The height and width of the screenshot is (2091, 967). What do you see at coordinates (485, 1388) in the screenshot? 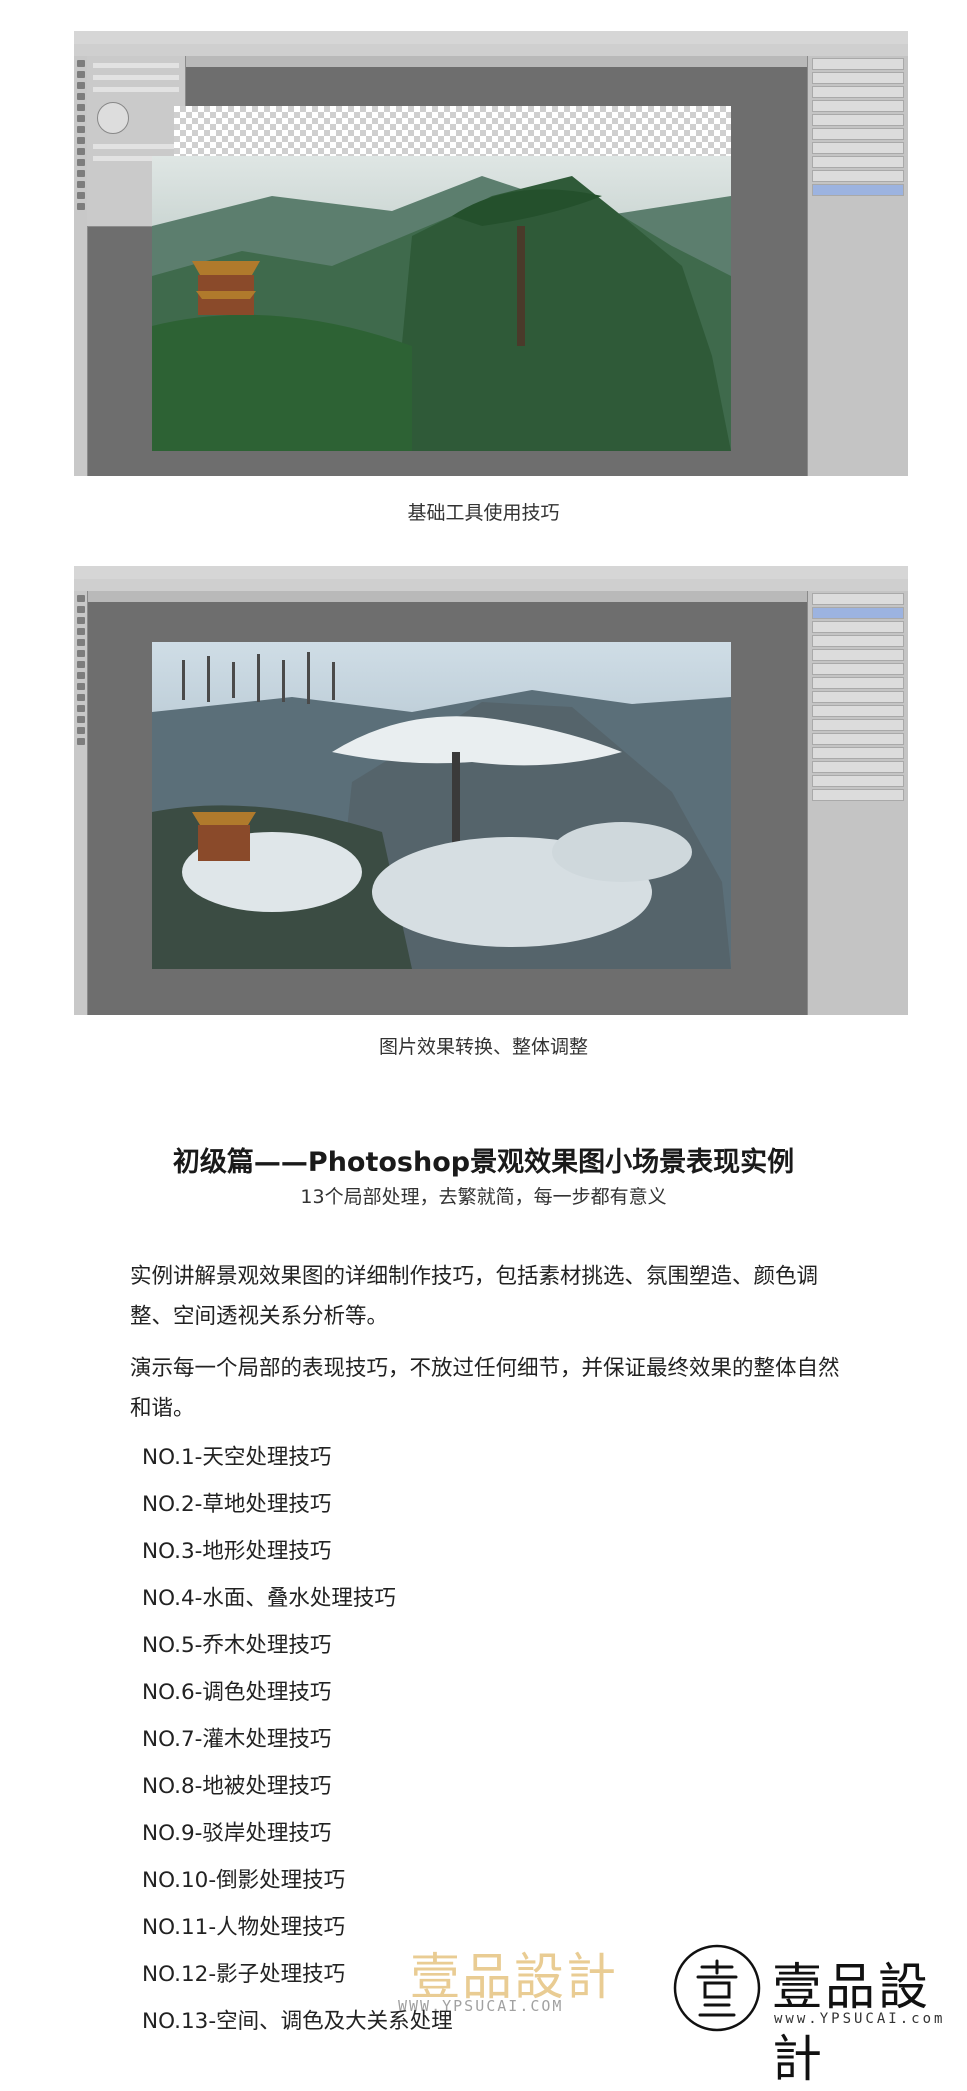
I see `intro-paragraph: 演示每一个局部的表现技巧，不放过任何细节，并保证最终效果的整体自然和谐。` at bounding box center [485, 1388].